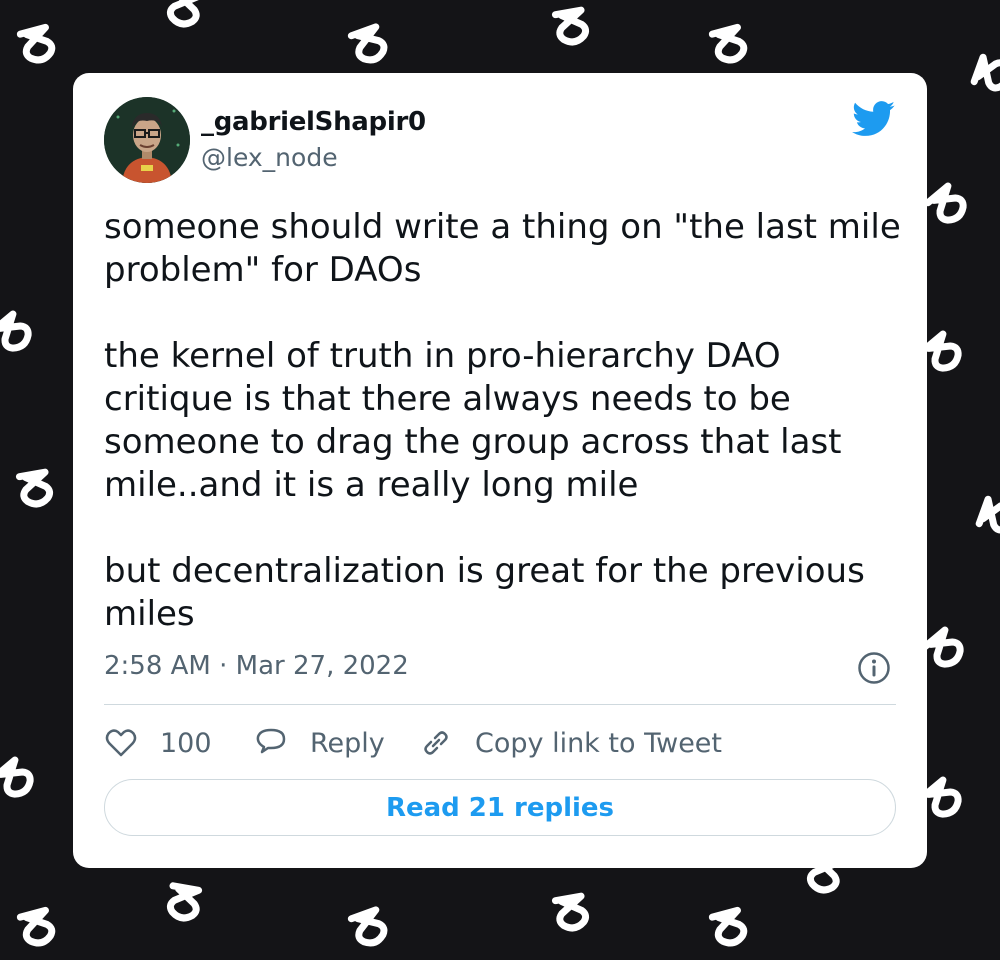 The height and width of the screenshot is (960, 1000). Describe the element at coordinates (436, 743) in the screenshot. I see `link-icon` at that location.